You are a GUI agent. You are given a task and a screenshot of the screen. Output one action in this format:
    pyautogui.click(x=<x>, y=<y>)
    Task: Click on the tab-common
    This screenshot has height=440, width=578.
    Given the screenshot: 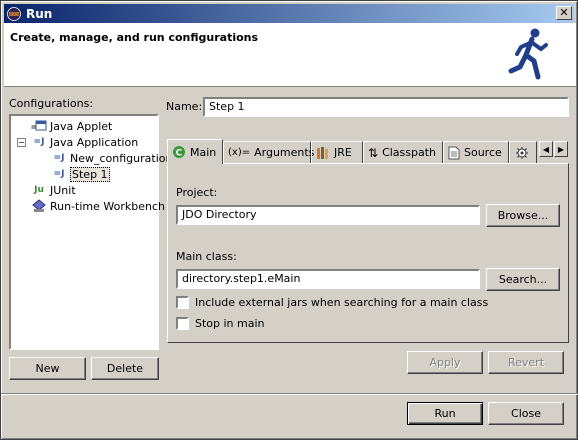 What is the action you would take?
    pyautogui.click(x=523, y=152)
    